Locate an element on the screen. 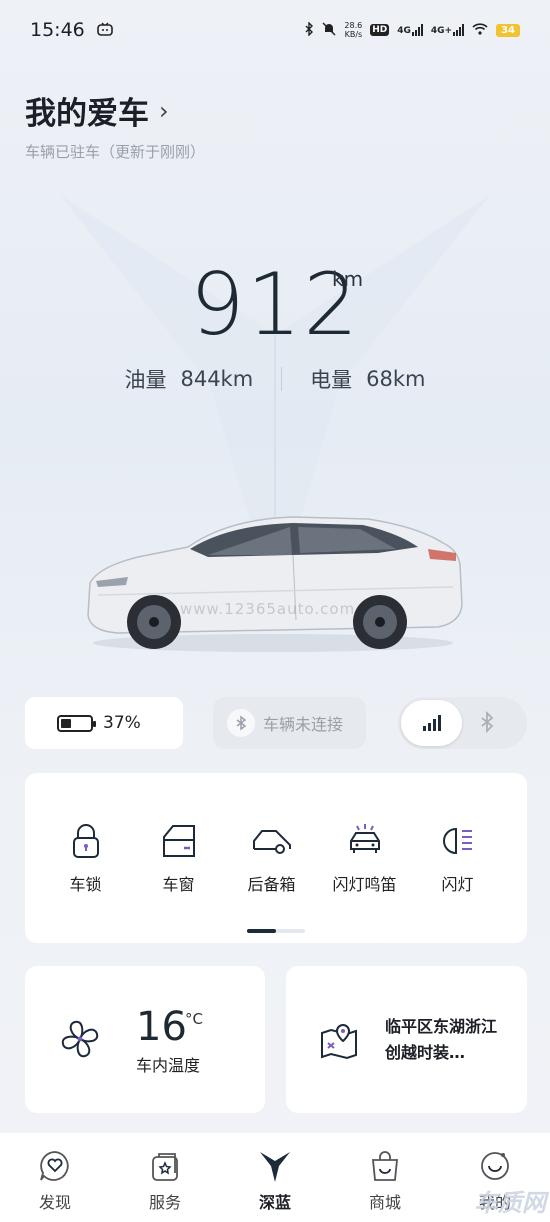 Image resolution: width=550 pixels, height=1222 pixels. range-breakdown: 油量 844km 电量 68km is located at coordinates (275, 379).